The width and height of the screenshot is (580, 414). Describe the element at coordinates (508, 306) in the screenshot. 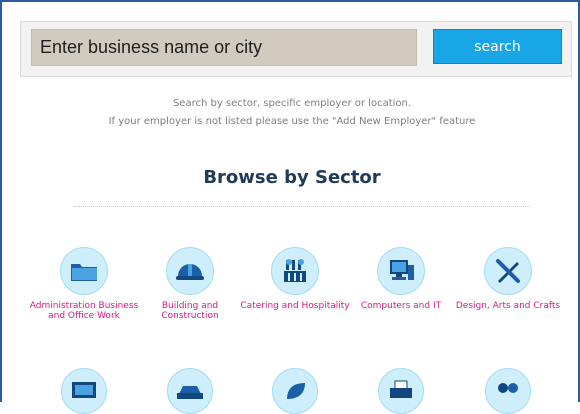

I see `sector-label: Design, Arts and Crafts` at that location.